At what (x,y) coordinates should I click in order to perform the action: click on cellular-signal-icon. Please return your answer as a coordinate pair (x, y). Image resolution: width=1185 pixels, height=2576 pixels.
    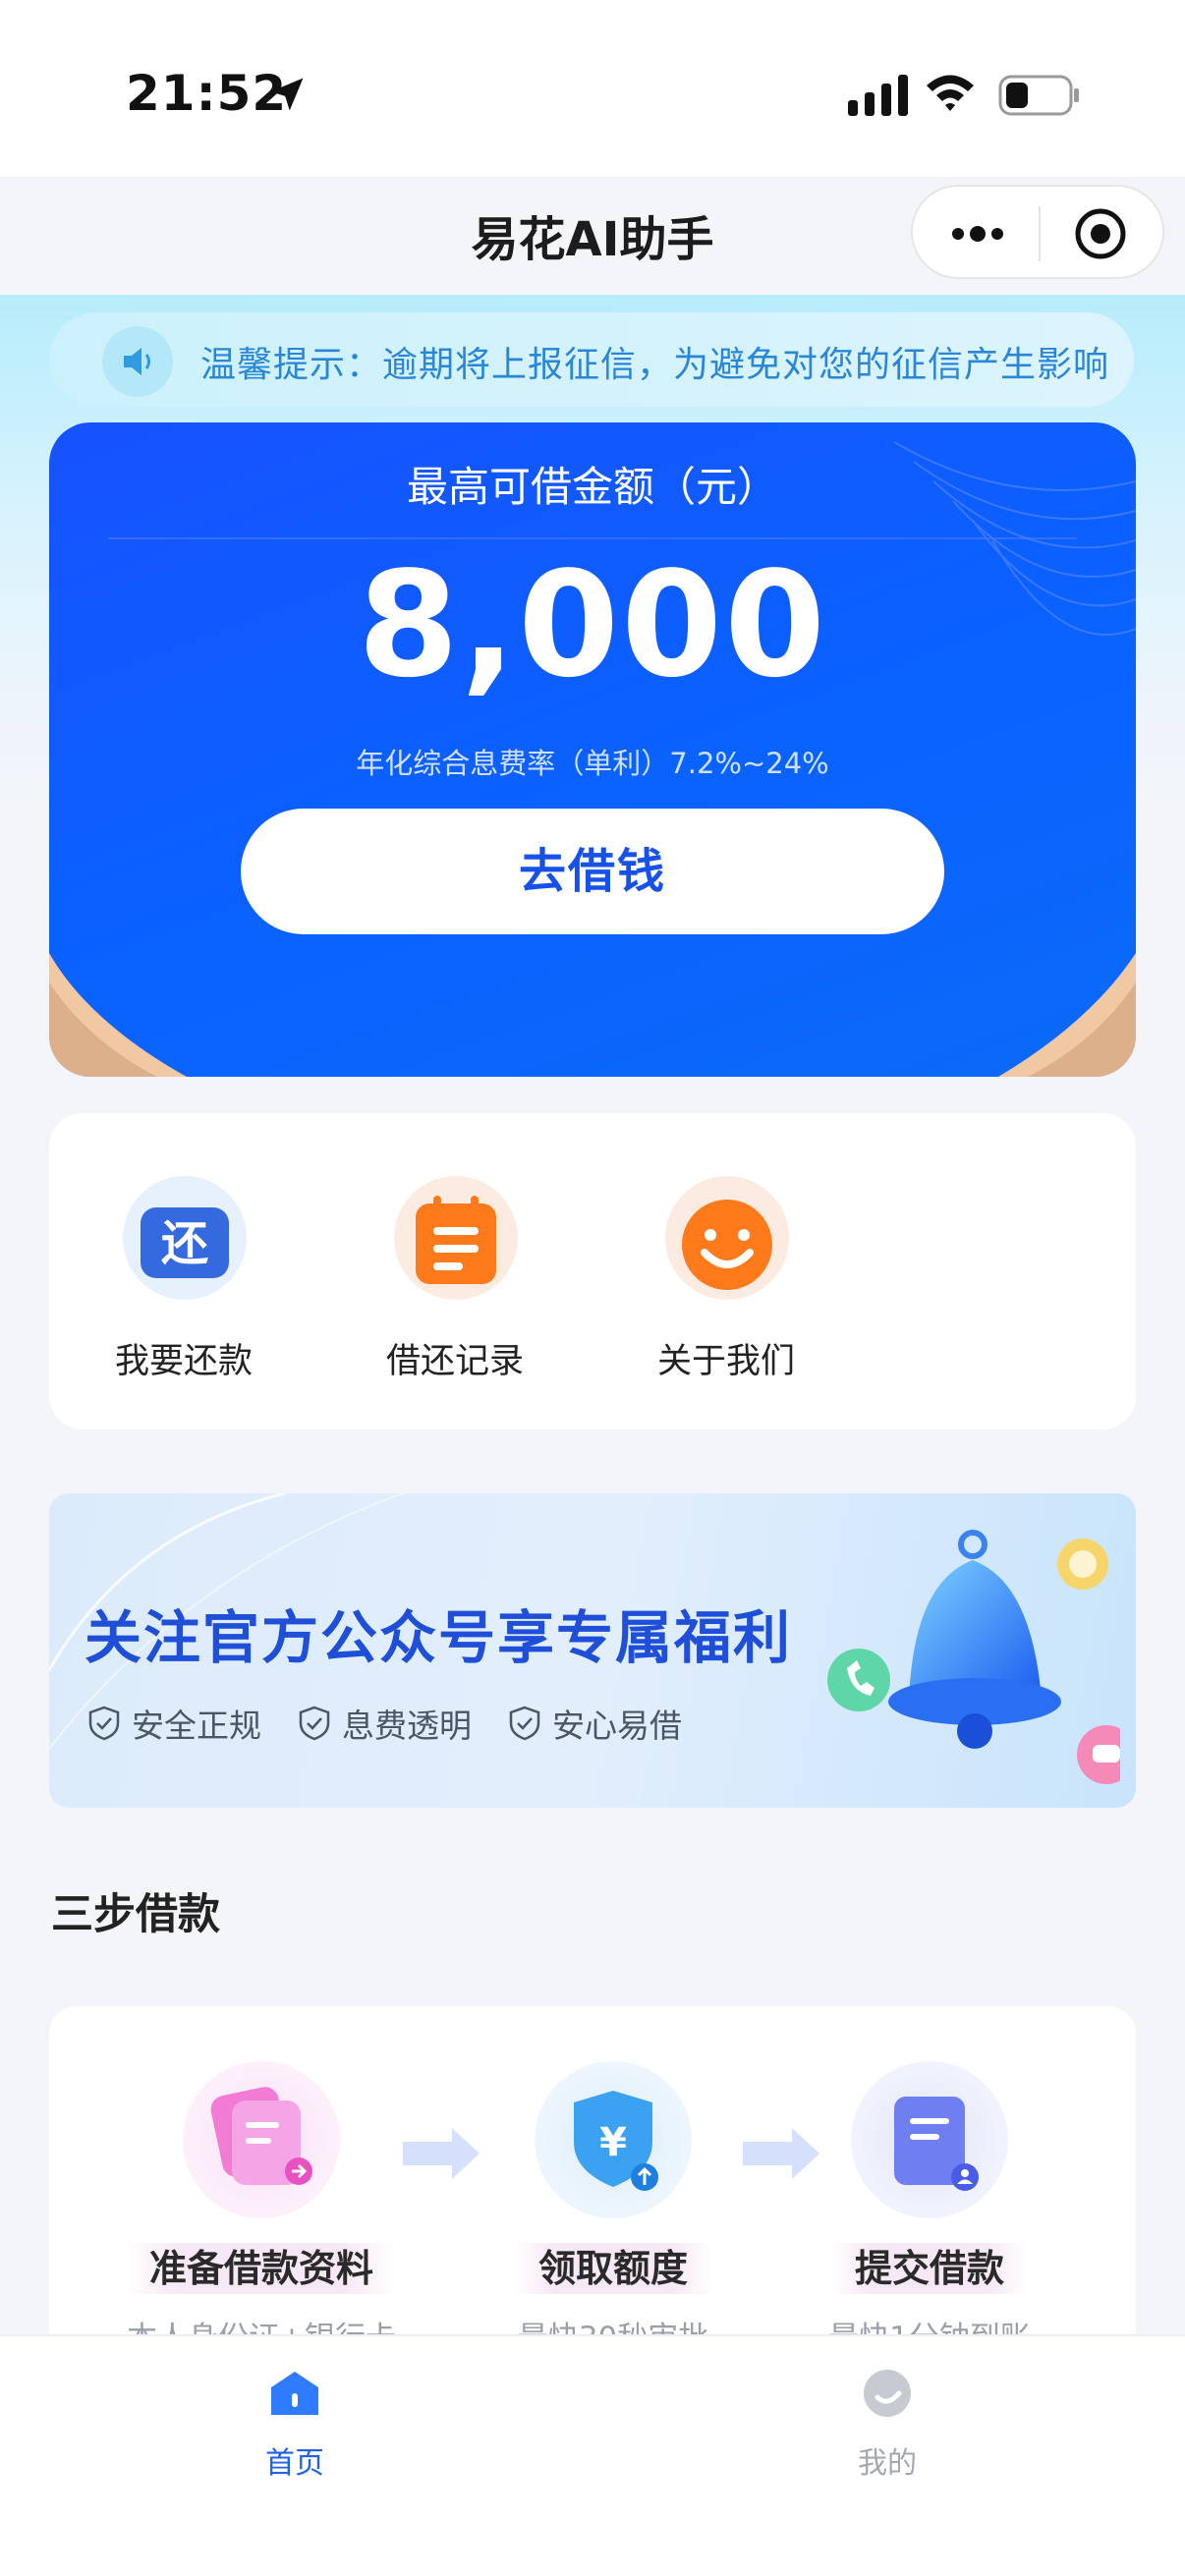
    Looking at the image, I should click on (878, 95).